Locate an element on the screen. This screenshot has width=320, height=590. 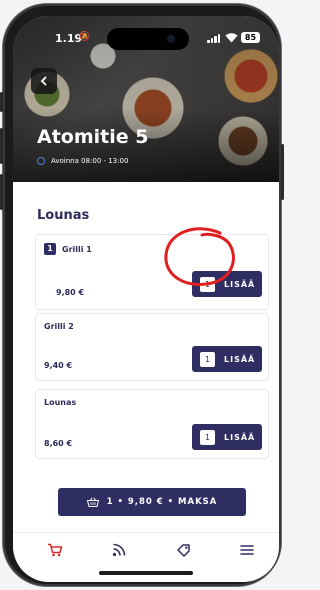
opening-hours-text: Avoinna 08:00 - 13:00 is located at coordinates (90, 161).